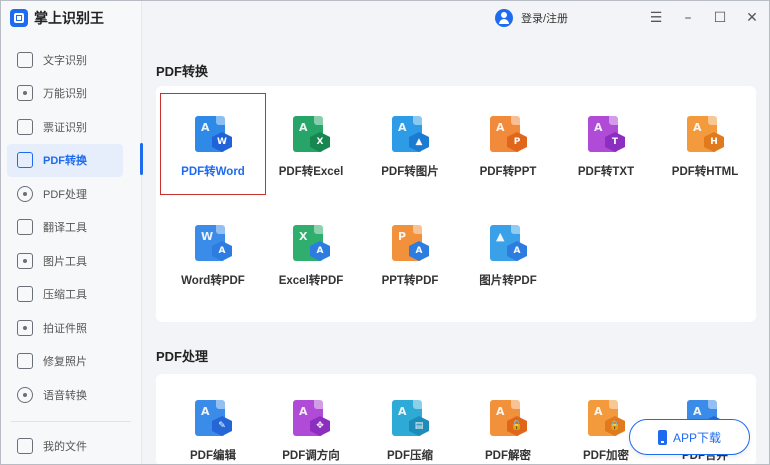 Image resolution: width=770 pixels, height=465 pixels. I want to click on tool-label: PDF调方向, so click(311, 456).